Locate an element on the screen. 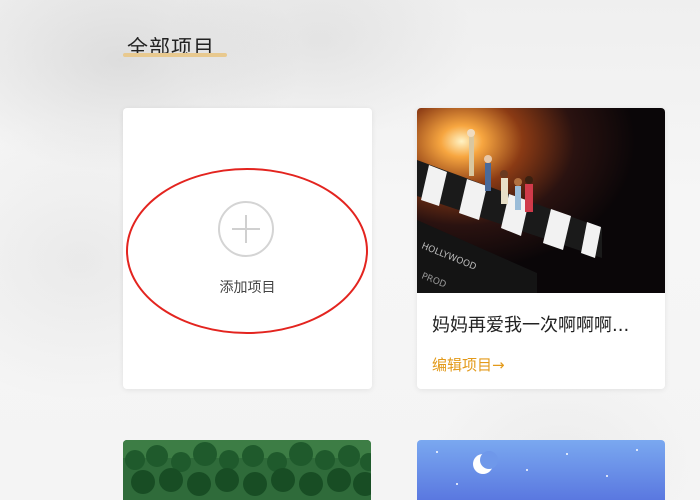 The width and height of the screenshot is (700, 500). project-card-forest is located at coordinates (247, 470).